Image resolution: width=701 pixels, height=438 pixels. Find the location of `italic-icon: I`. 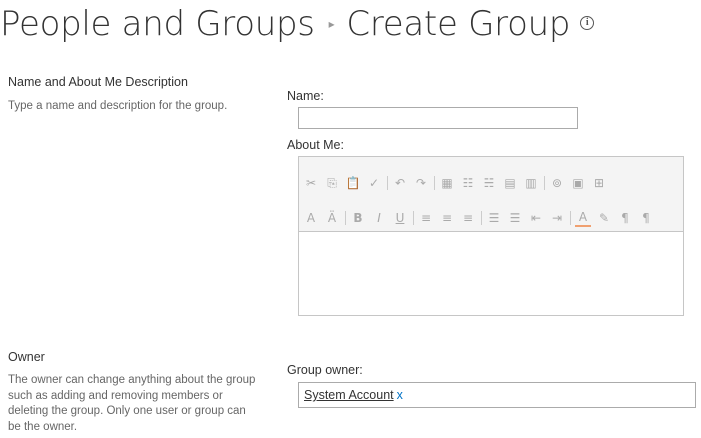

italic-icon: I is located at coordinates (379, 218).